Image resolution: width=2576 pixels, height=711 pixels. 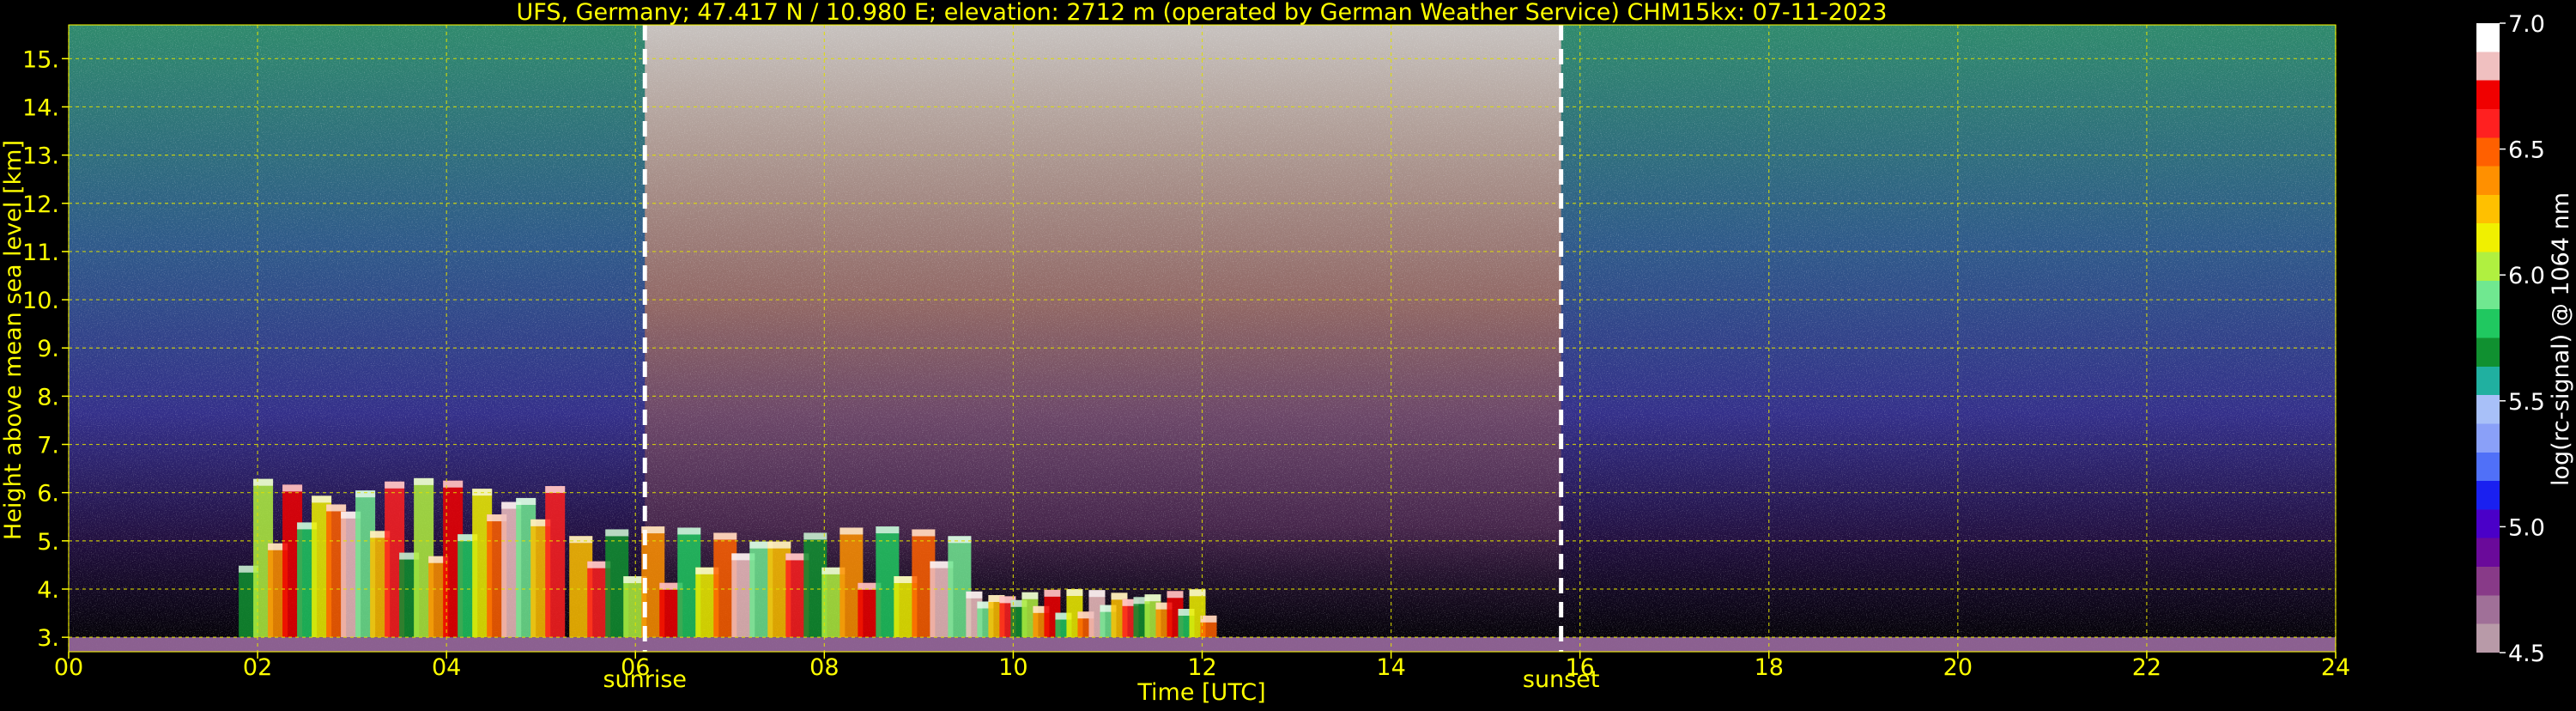 What do you see at coordinates (2526, 402) in the screenshot?
I see `cb-tick-label-5.5: 5.5` at bounding box center [2526, 402].